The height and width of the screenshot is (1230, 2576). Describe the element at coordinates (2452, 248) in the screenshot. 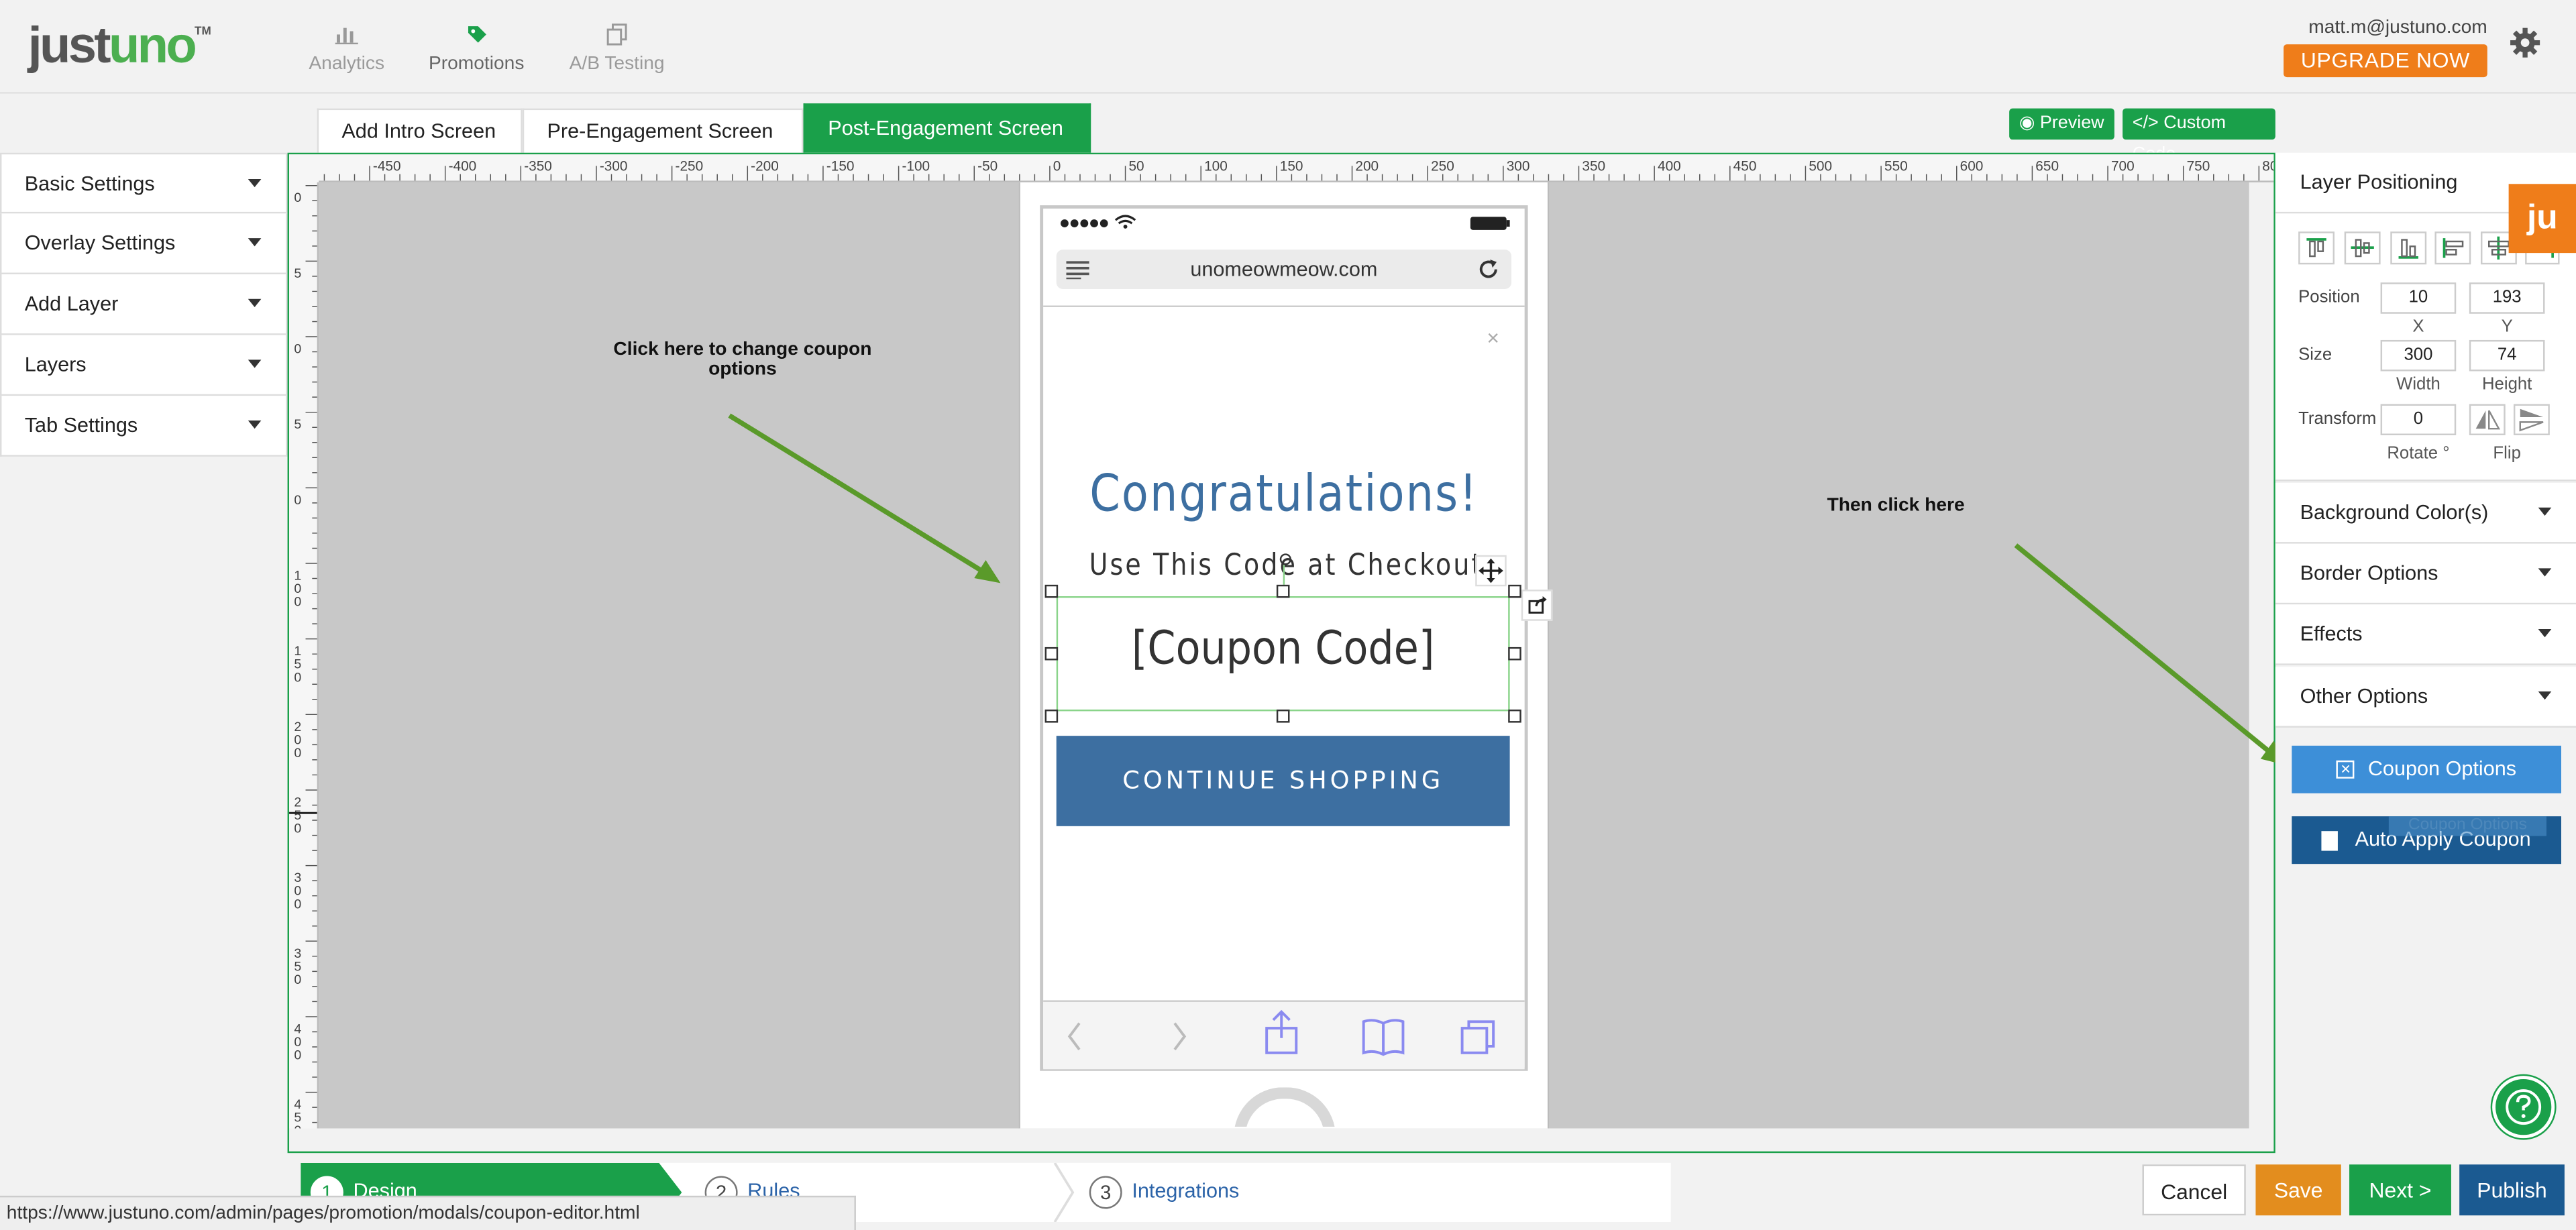

I see `align-left-icon` at that location.